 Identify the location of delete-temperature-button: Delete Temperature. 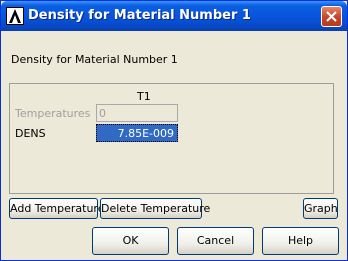
(155, 208).